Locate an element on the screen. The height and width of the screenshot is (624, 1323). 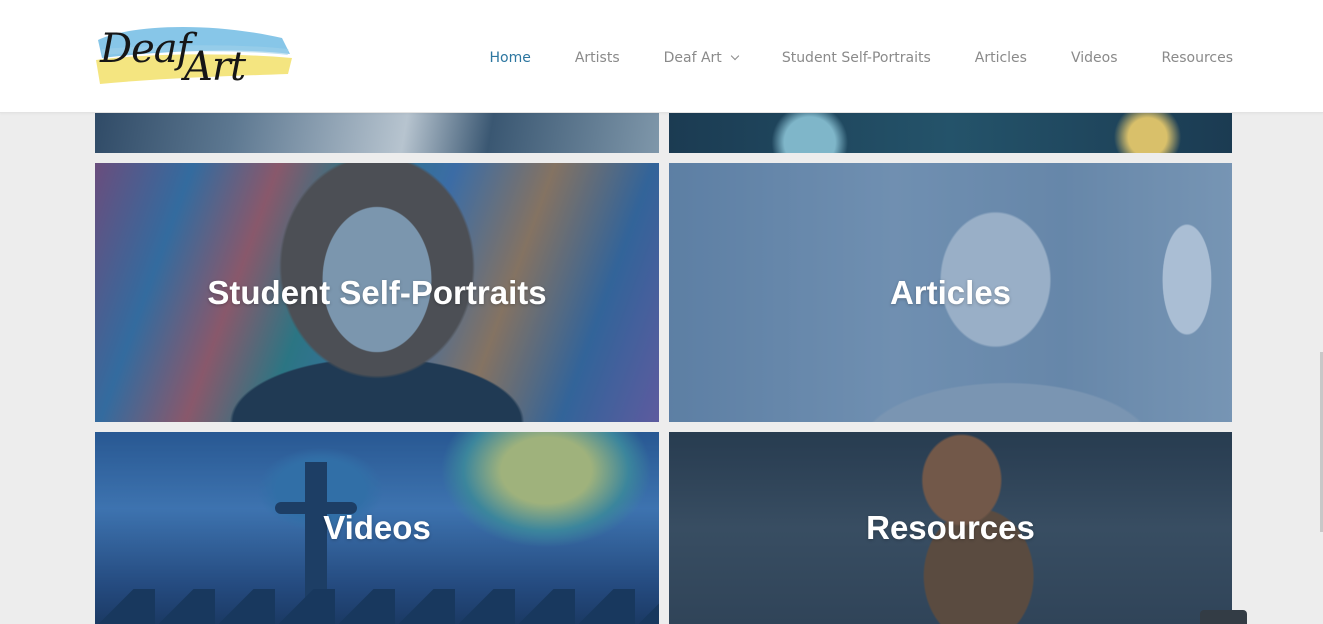
tile-label: Videos is located at coordinates (377, 527).